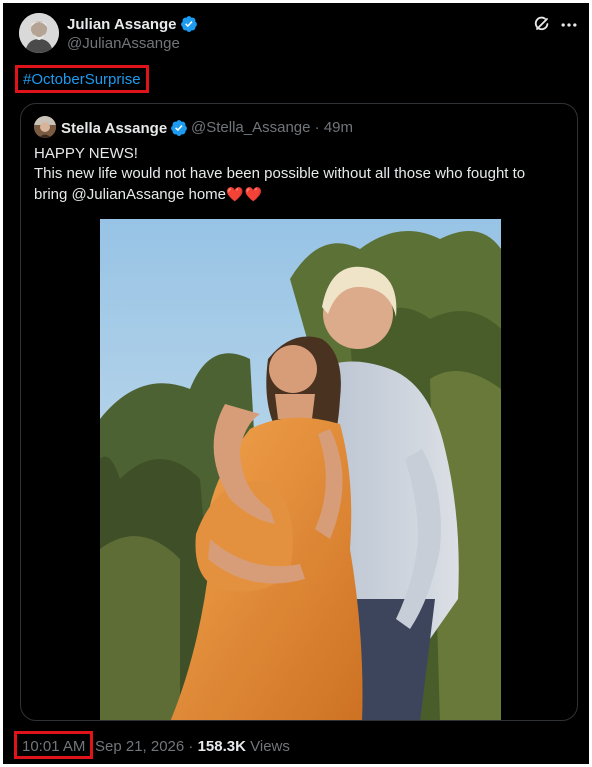 The width and height of the screenshot is (592, 767). I want to click on quoted-text-line-1: HAPPY NEWS!, so click(86, 153).